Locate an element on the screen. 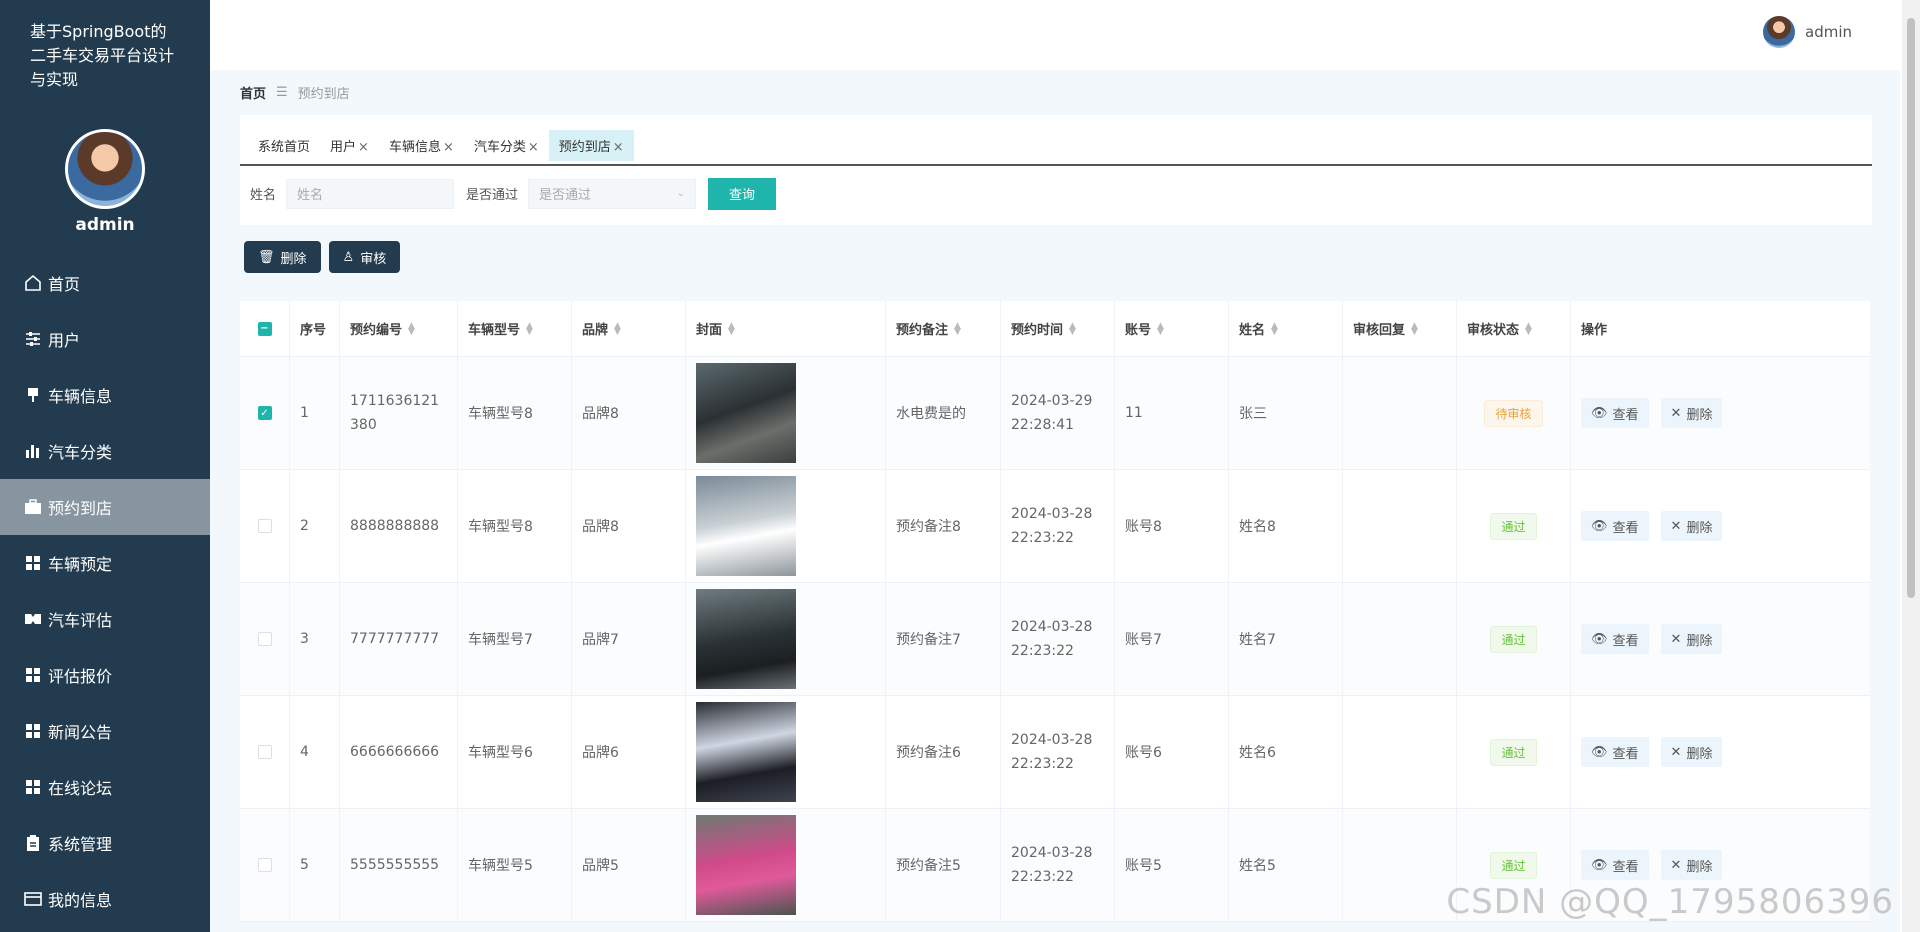 This screenshot has width=1920, height=932. row-code: 1711636121380 is located at coordinates (395, 413).